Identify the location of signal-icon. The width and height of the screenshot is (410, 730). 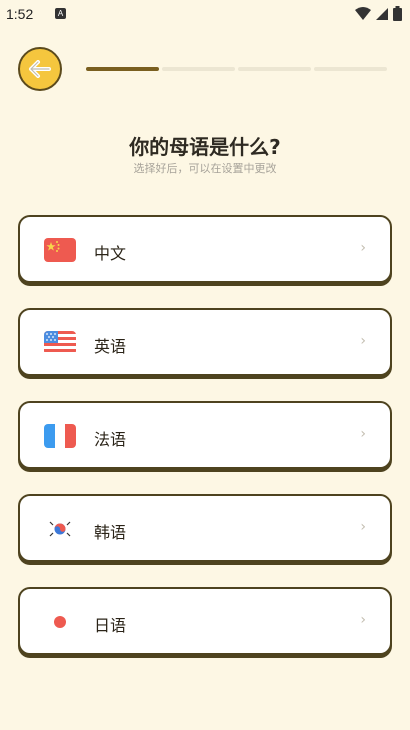
(382, 13).